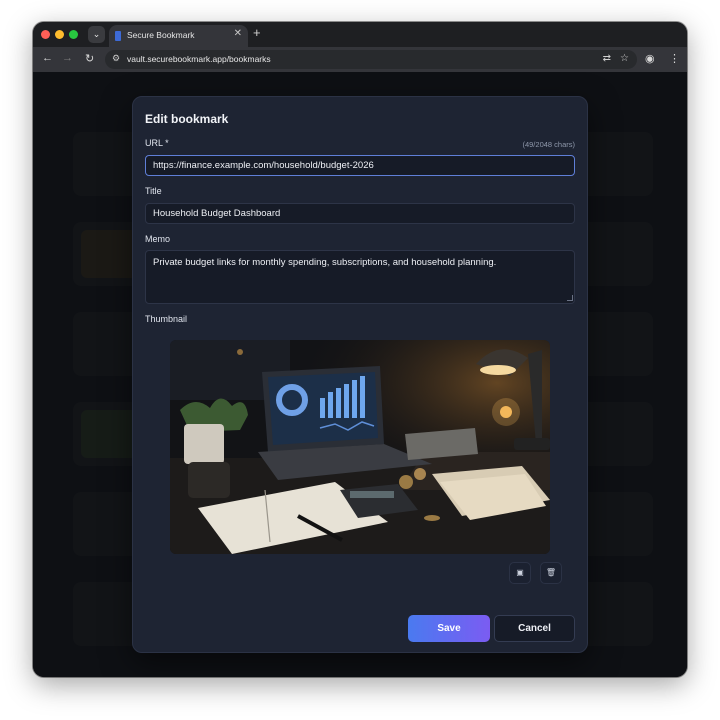 Image resolution: width=720 pixels, height=720 pixels. I want to click on forward-icon: →, so click(67, 58).